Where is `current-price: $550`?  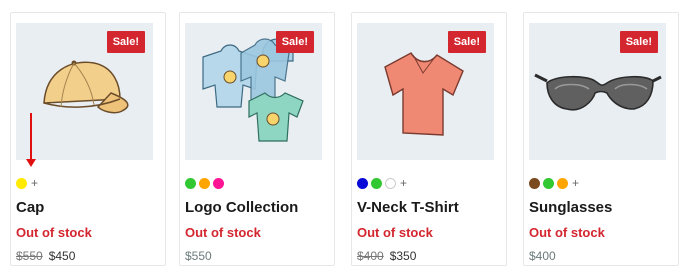 current-price: $550 is located at coordinates (198, 256).